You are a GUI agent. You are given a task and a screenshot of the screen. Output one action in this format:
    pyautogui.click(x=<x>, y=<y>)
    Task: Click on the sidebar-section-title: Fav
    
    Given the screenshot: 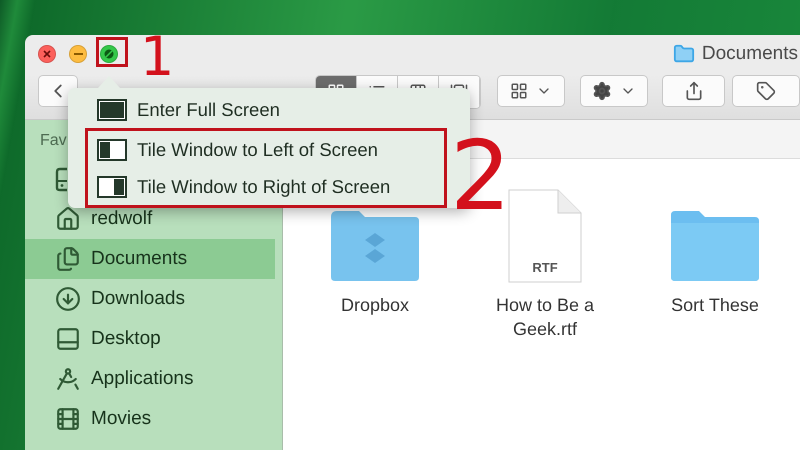 What is the action you would take?
    pyautogui.click(x=53, y=141)
    